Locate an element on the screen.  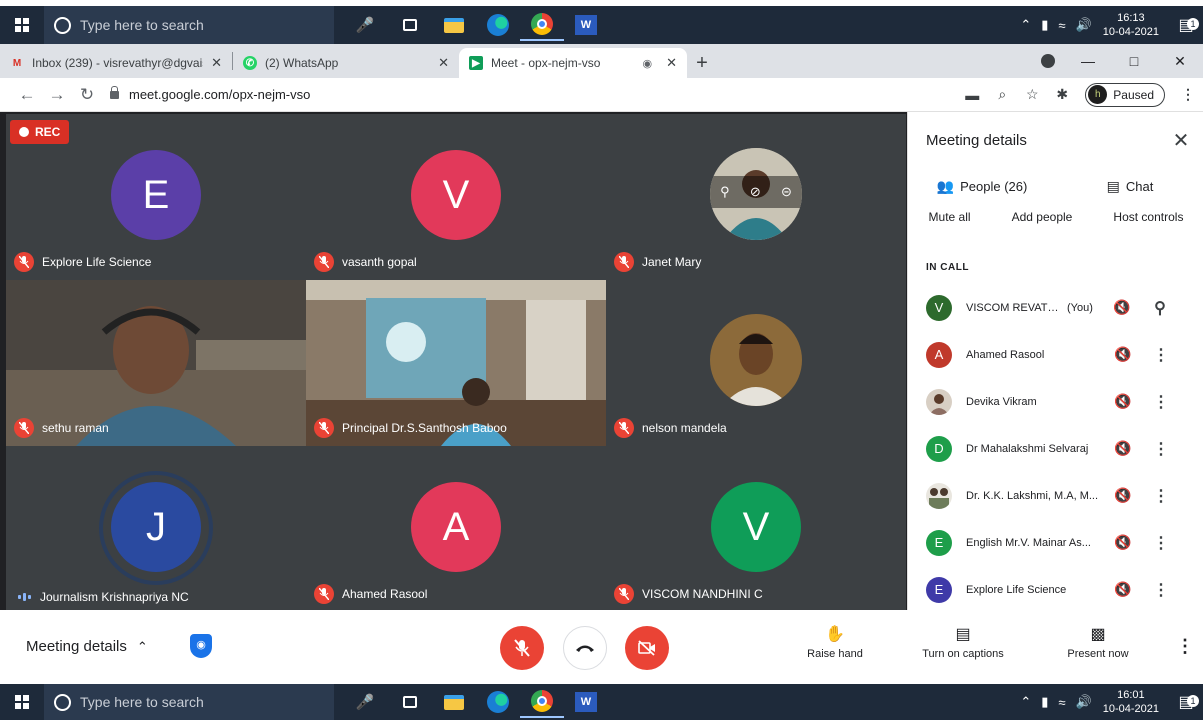
list-item: D Dr Mahalakshmi Selvaraj 🔇 ⋮ is located at coordinates (1055, 448).